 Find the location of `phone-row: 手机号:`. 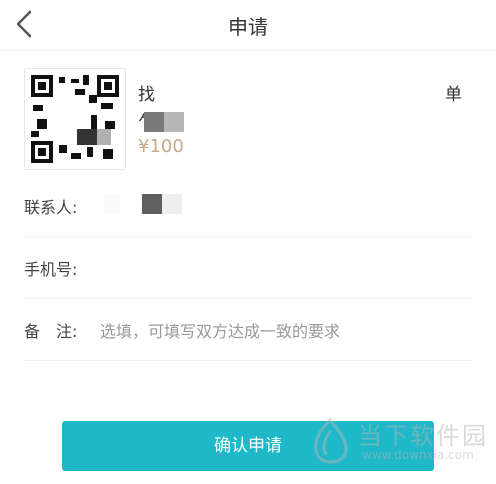

phone-row: 手机号: is located at coordinates (248, 267).